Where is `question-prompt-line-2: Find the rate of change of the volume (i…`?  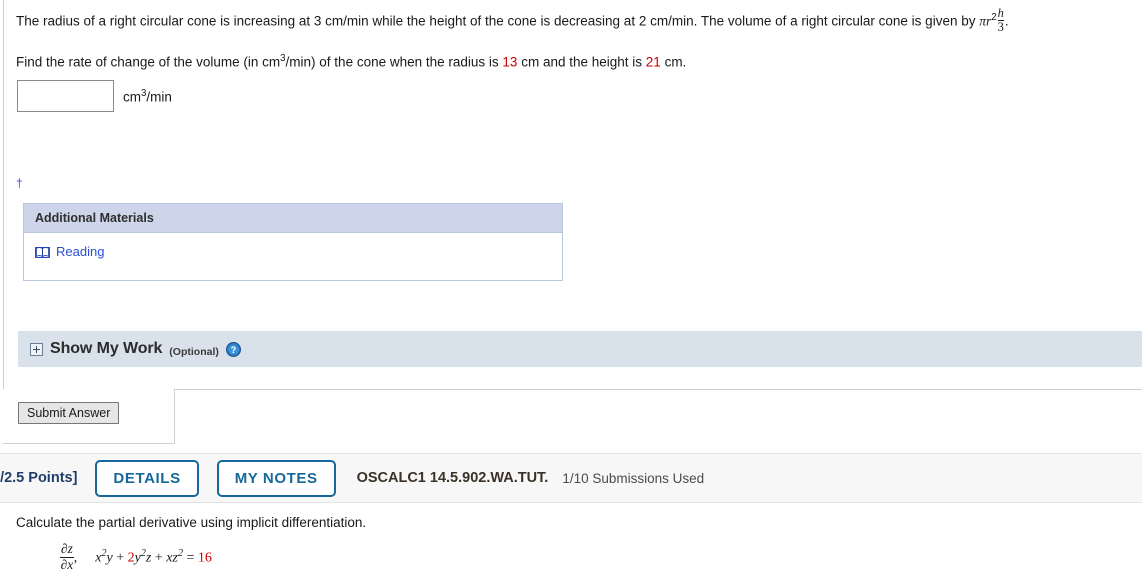 question-prompt-line-2: Find the rate of change of the volume (i… is located at coordinates (351, 62).